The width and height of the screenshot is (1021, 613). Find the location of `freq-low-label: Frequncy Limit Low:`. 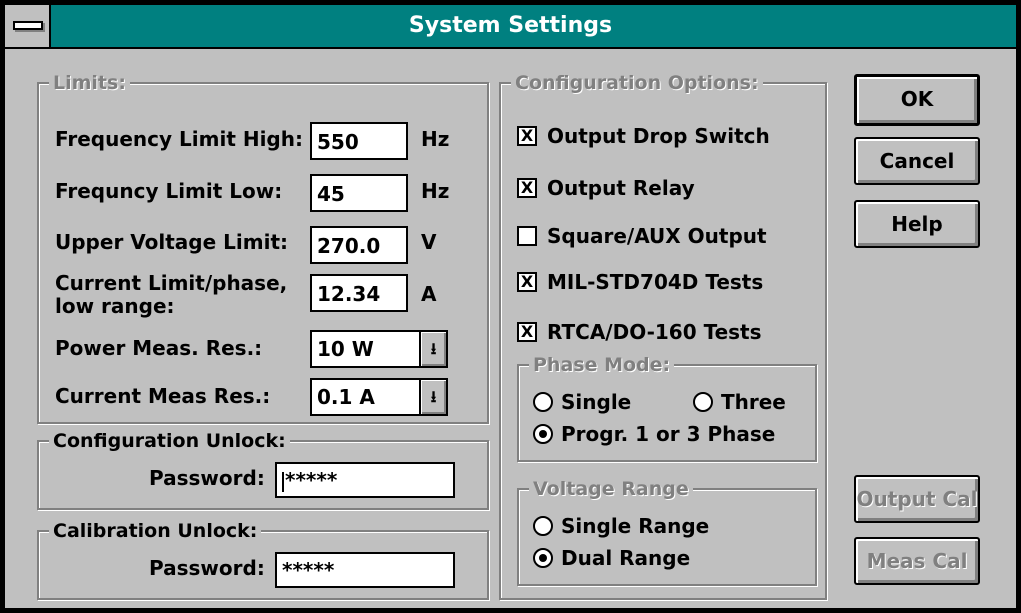

freq-low-label: Frequncy Limit Low: is located at coordinates (169, 191).